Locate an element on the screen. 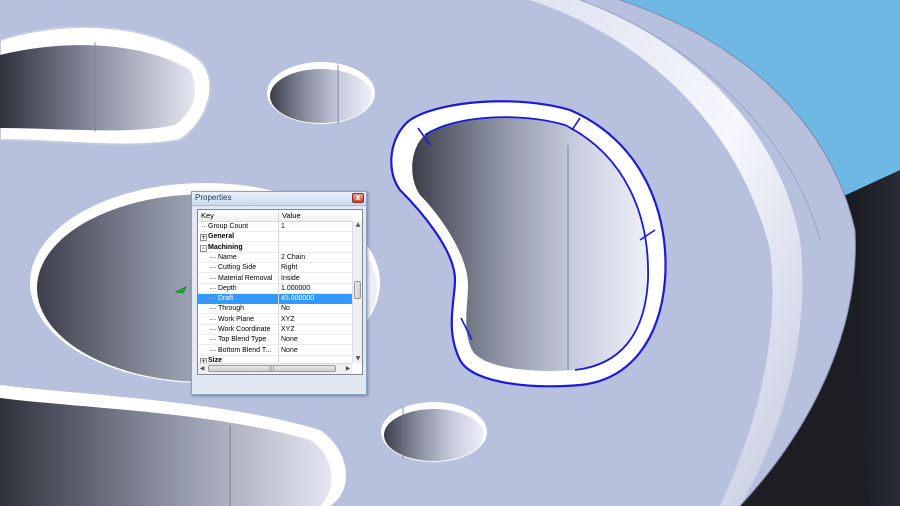  property-value: Inside is located at coordinates (315, 279).